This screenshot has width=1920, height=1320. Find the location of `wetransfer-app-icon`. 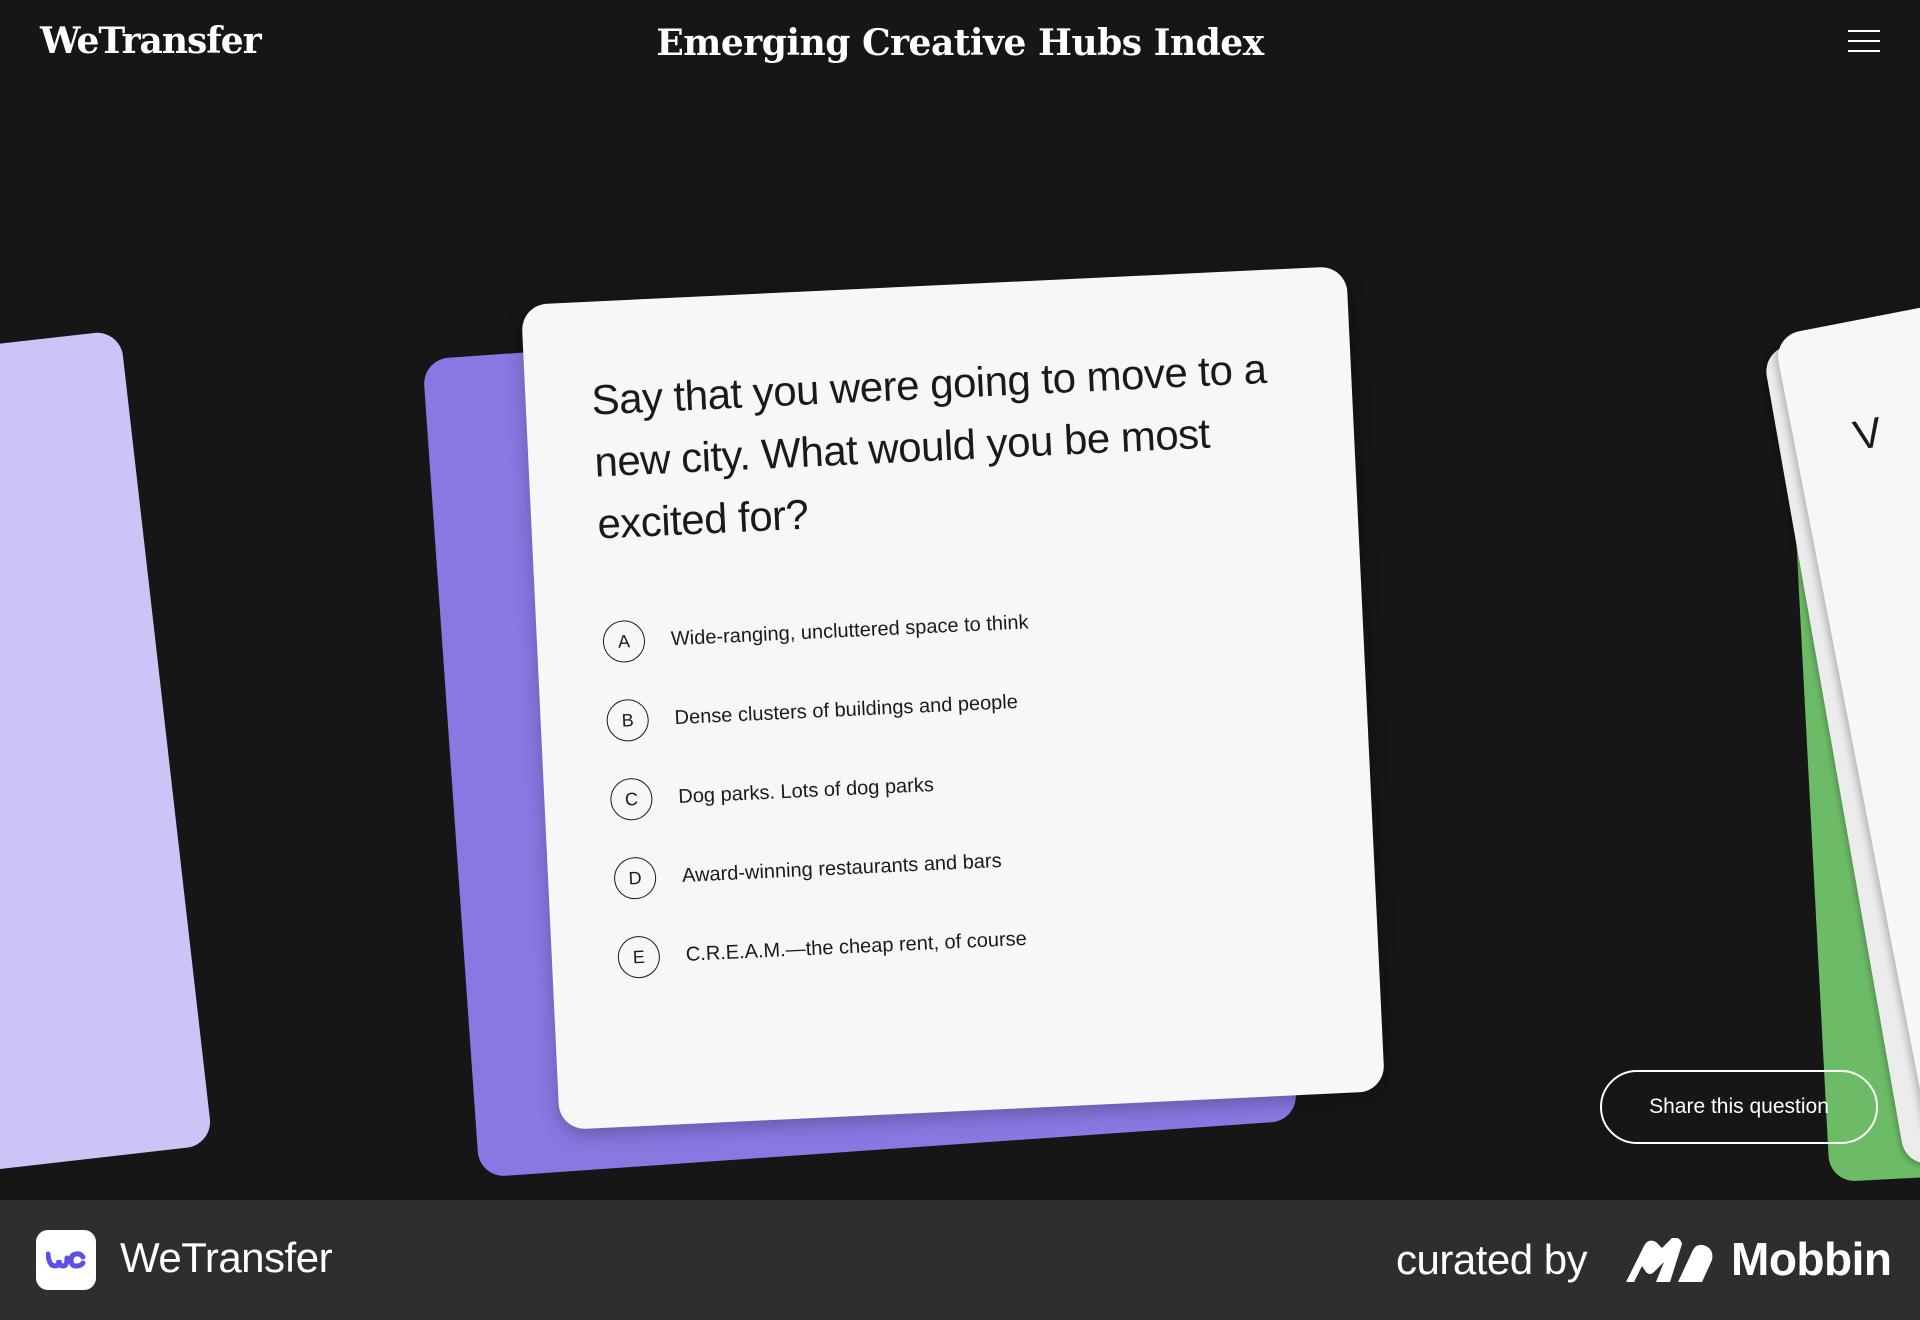

wetransfer-app-icon is located at coordinates (66, 1260).